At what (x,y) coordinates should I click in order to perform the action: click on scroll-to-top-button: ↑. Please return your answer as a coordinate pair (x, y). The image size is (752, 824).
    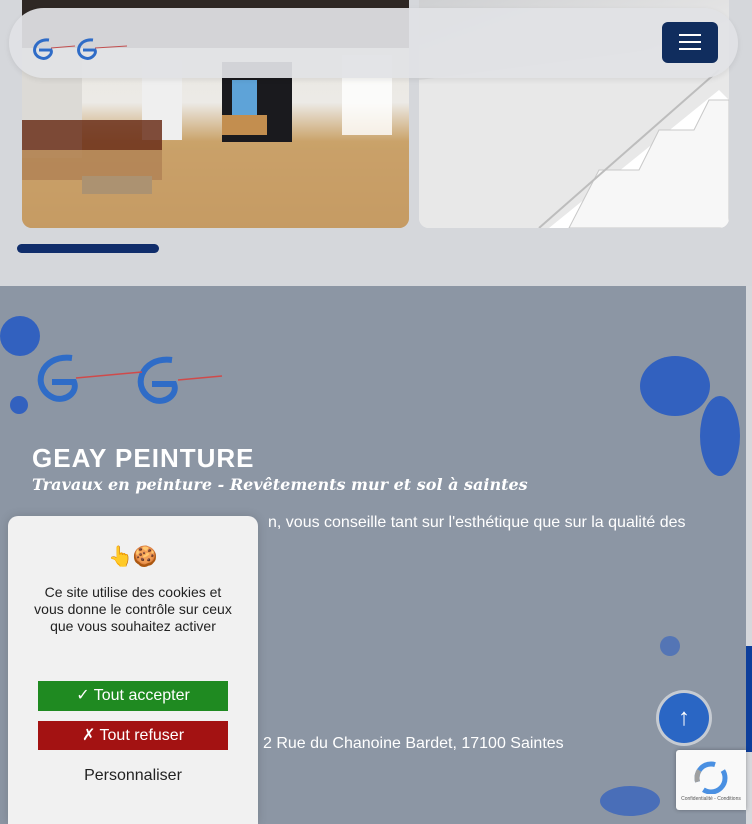
    Looking at the image, I should click on (684, 718).